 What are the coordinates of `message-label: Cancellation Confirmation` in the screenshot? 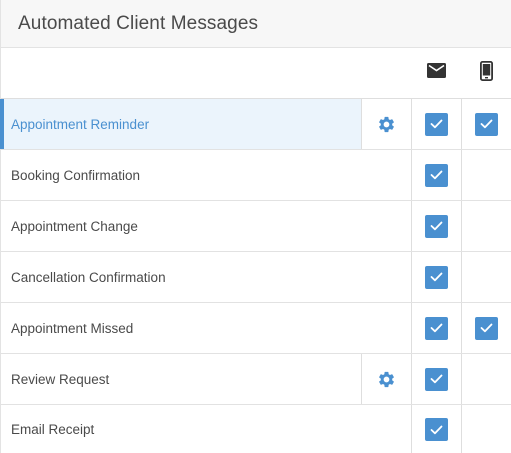 It's located at (181, 277).